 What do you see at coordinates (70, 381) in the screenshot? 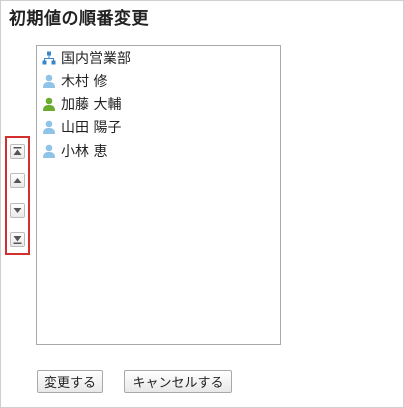
I see `save-button: 変更する` at bounding box center [70, 381].